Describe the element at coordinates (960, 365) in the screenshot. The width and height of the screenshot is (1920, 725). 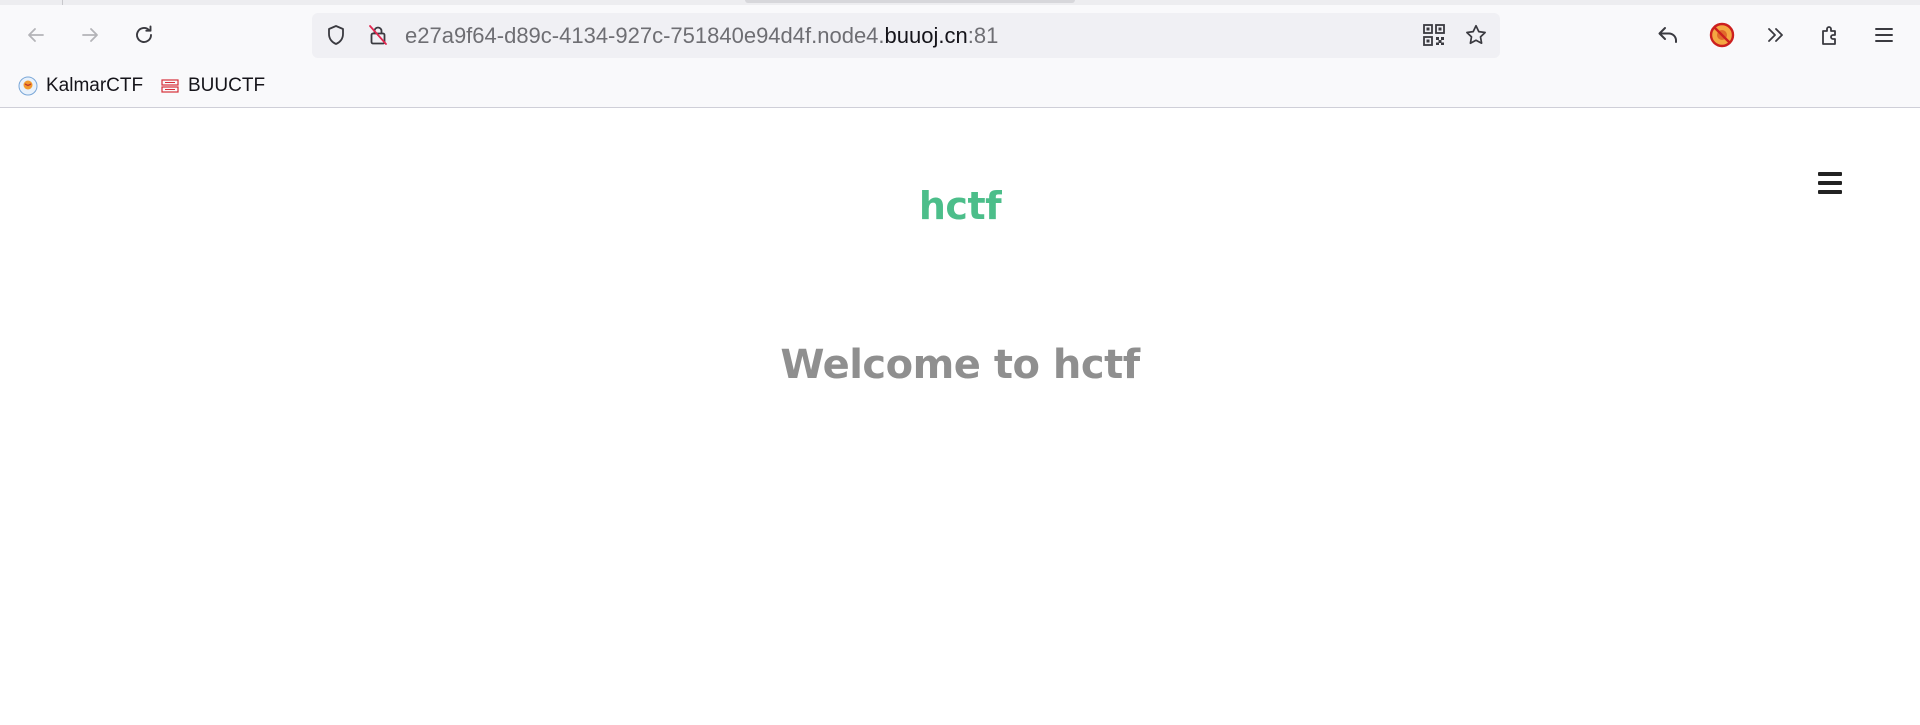
I see `welcome-heading: Welcome to hctf` at that location.